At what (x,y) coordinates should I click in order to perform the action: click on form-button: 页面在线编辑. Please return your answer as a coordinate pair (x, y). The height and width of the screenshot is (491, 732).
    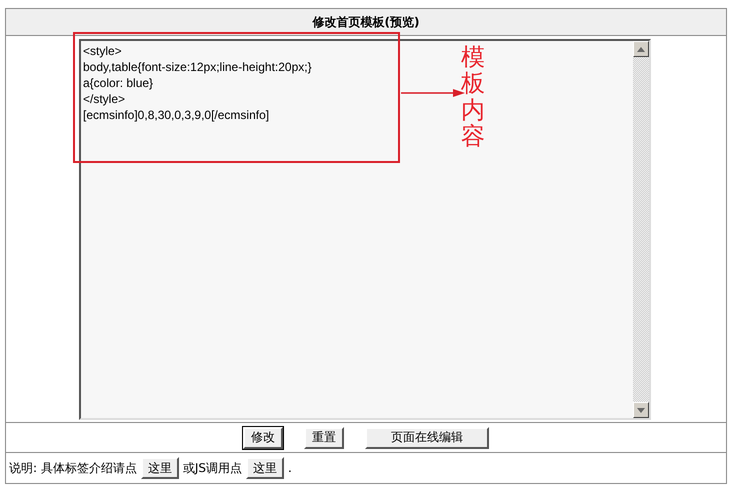
    Looking at the image, I should click on (427, 437).